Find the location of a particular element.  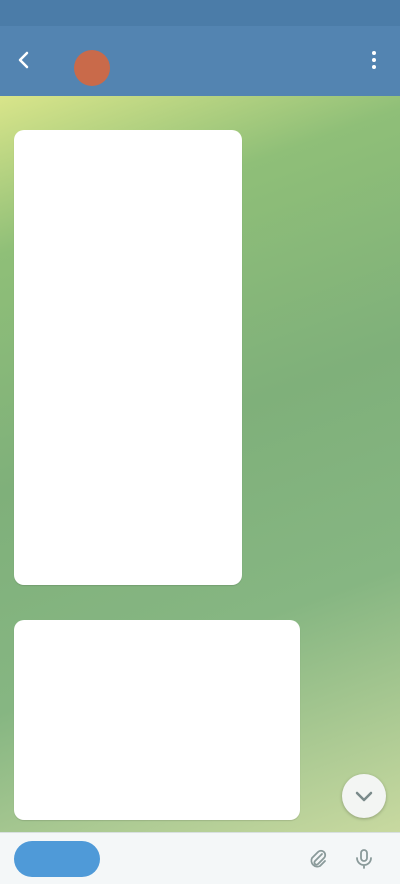

message-input is located at coordinates (202, 859).